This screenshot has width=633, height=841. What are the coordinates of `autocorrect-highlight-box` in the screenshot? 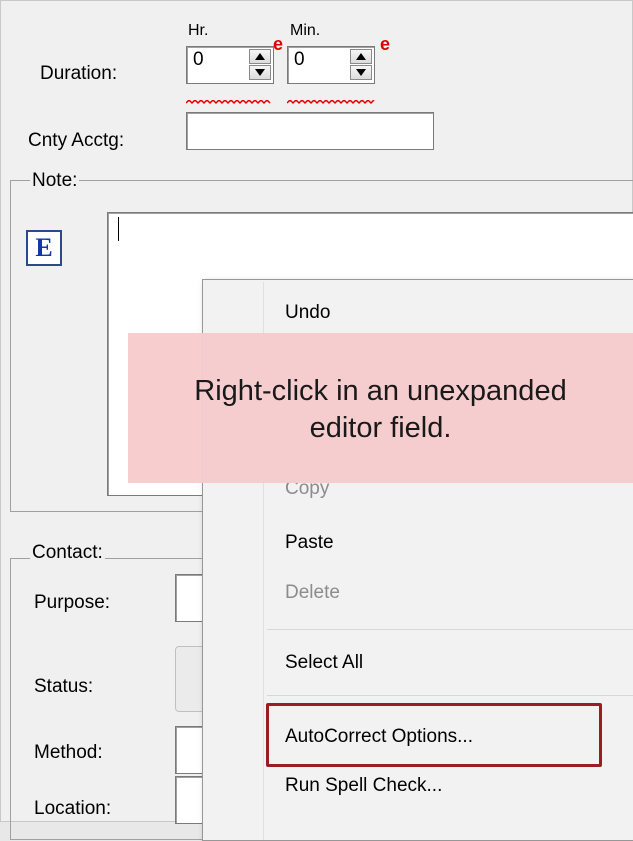 It's located at (434, 735).